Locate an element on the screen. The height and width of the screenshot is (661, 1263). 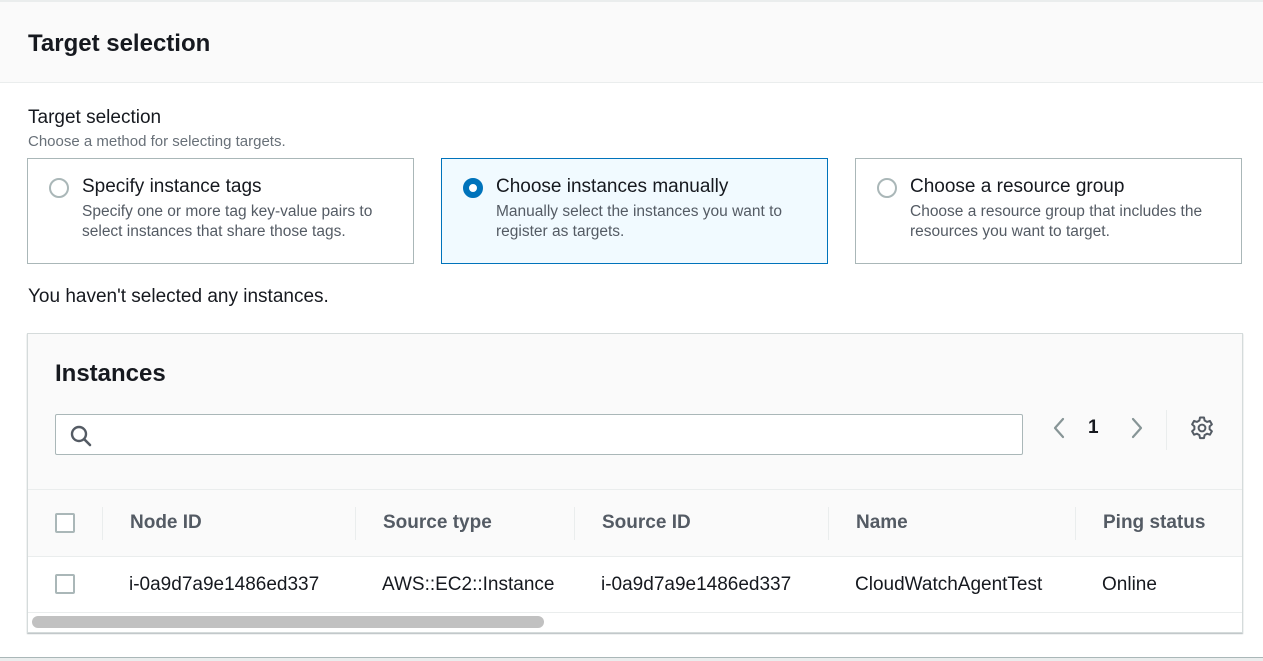
search-field is located at coordinates (539, 434).